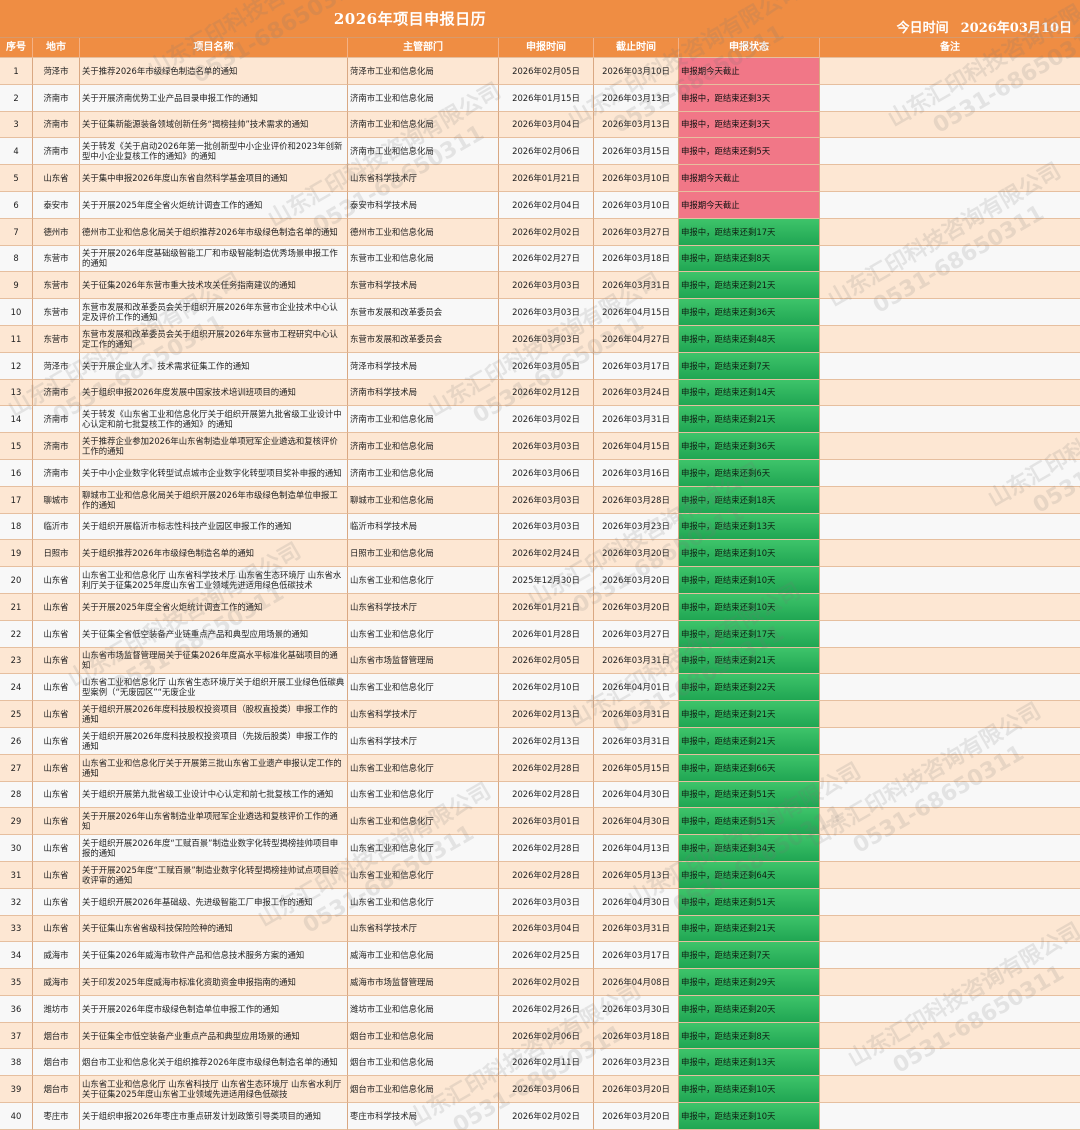 The image size is (1080, 1130). I want to click on col-header-status: 申报状态, so click(749, 48).